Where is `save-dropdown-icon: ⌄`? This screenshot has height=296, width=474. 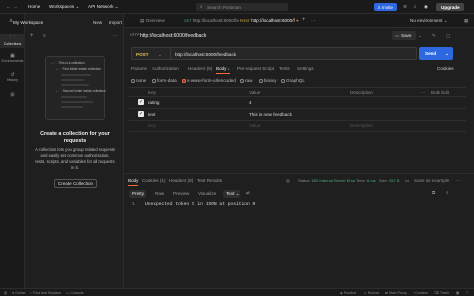 save-dropdown-icon: ⌄ is located at coordinates (420, 36).